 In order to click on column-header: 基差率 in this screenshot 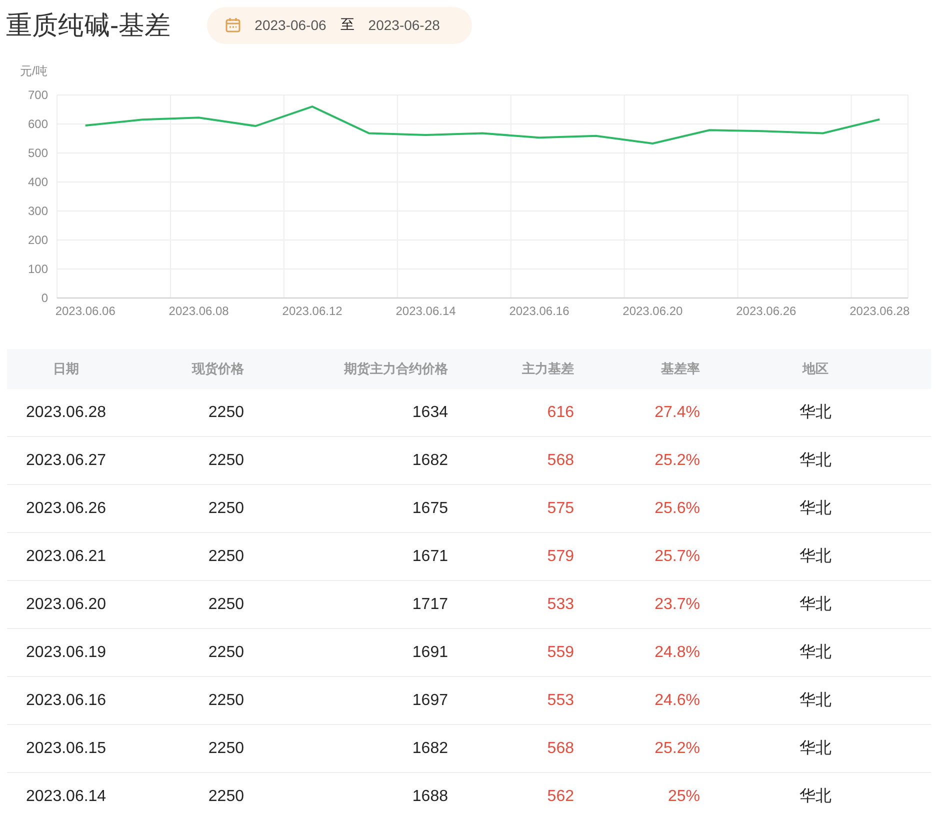, I will do `click(680, 369)`.